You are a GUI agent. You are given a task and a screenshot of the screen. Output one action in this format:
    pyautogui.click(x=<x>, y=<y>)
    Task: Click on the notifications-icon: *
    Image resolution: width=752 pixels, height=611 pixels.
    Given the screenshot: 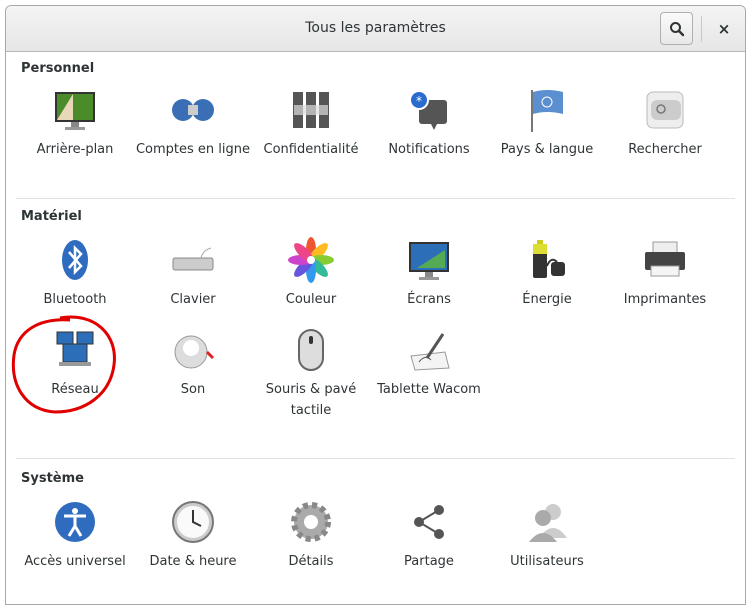 What is the action you would take?
    pyautogui.click(x=428, y=110)
    